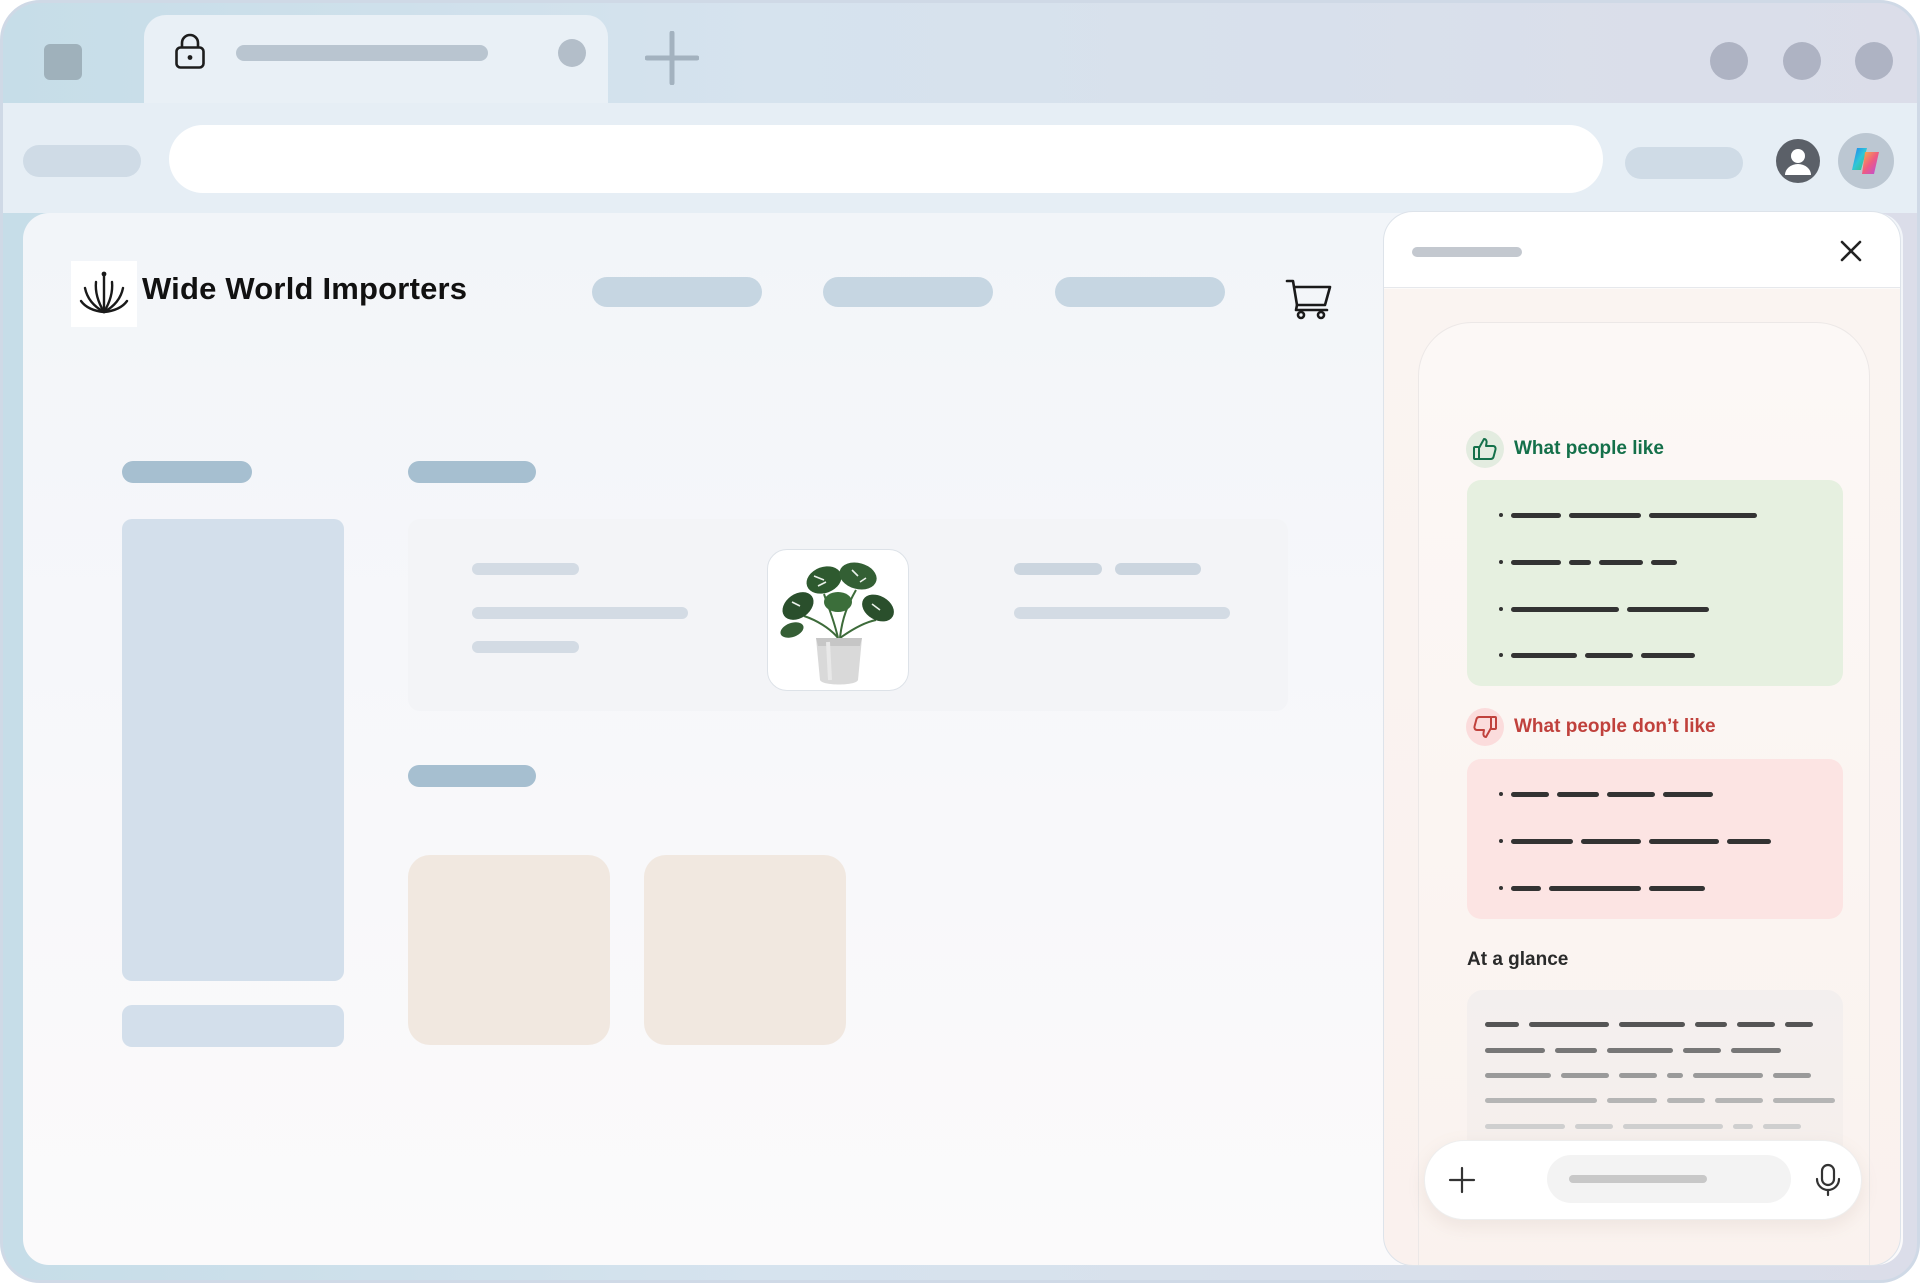  Describe the element at coordinates (1615, 726) in the screenshot. I see `dislikes-title: What people don’t like` at that location.